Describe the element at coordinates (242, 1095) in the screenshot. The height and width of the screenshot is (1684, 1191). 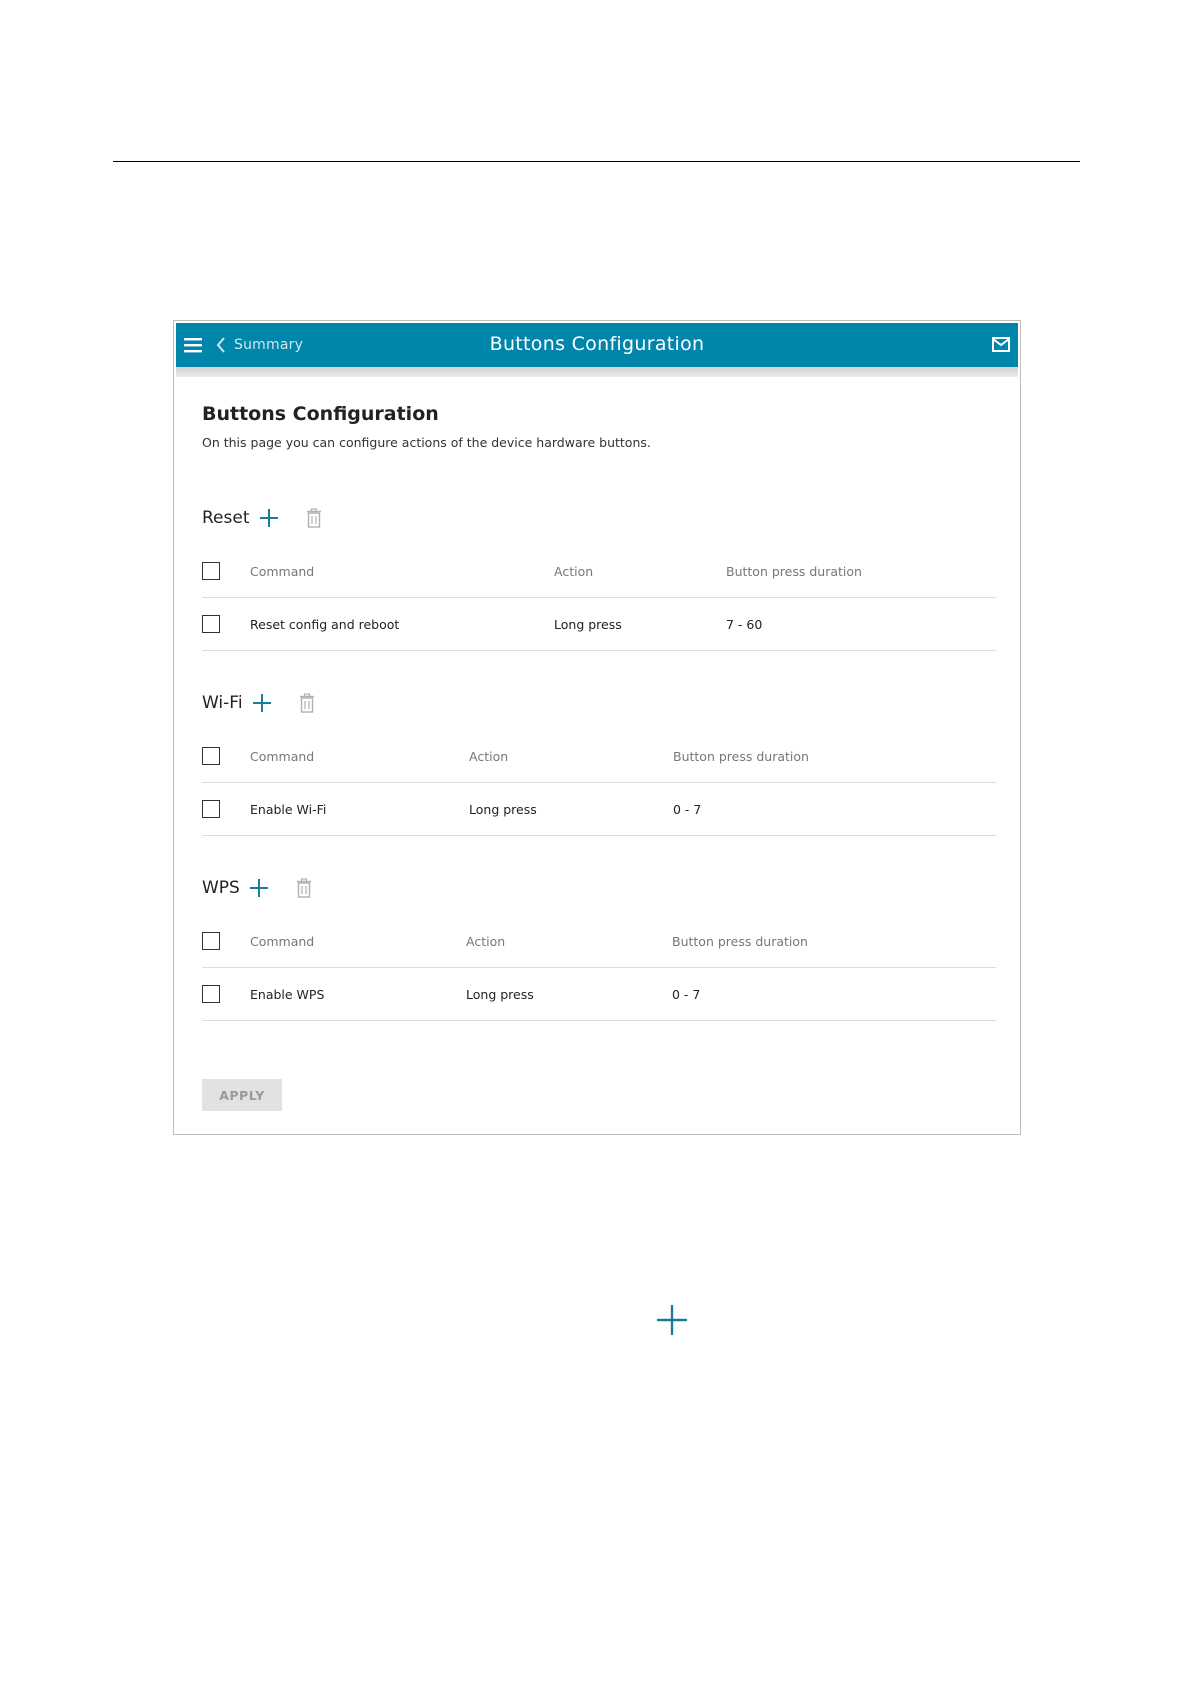
I see `apply-button: APPLY` at that location.